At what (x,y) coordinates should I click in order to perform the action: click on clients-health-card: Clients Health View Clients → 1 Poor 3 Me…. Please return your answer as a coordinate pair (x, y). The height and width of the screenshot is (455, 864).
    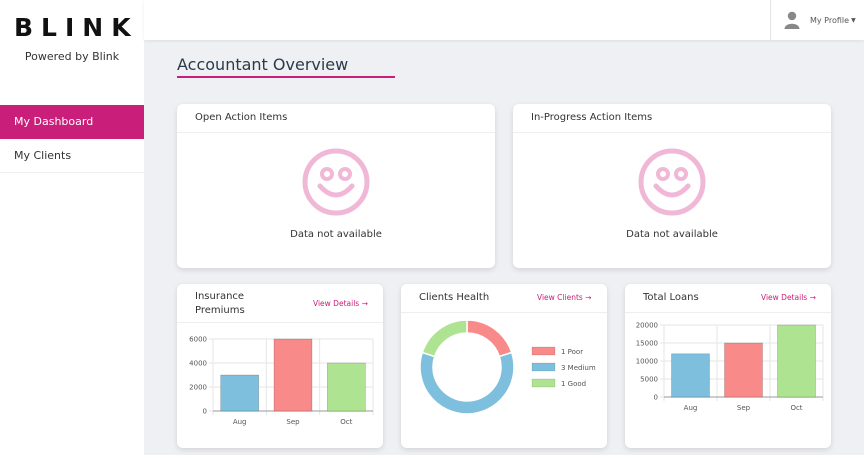
    Looking at the image, I should click on (504, 366).